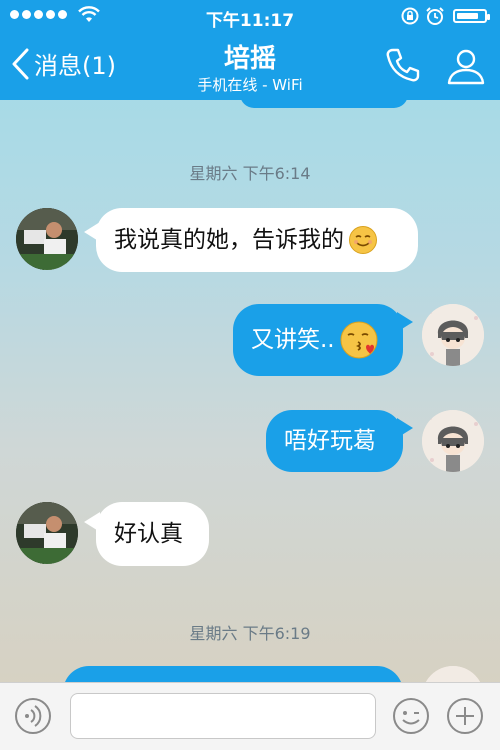 The image size is (500, 750). I want to click on message-text: 好认真, so click(148, 534).